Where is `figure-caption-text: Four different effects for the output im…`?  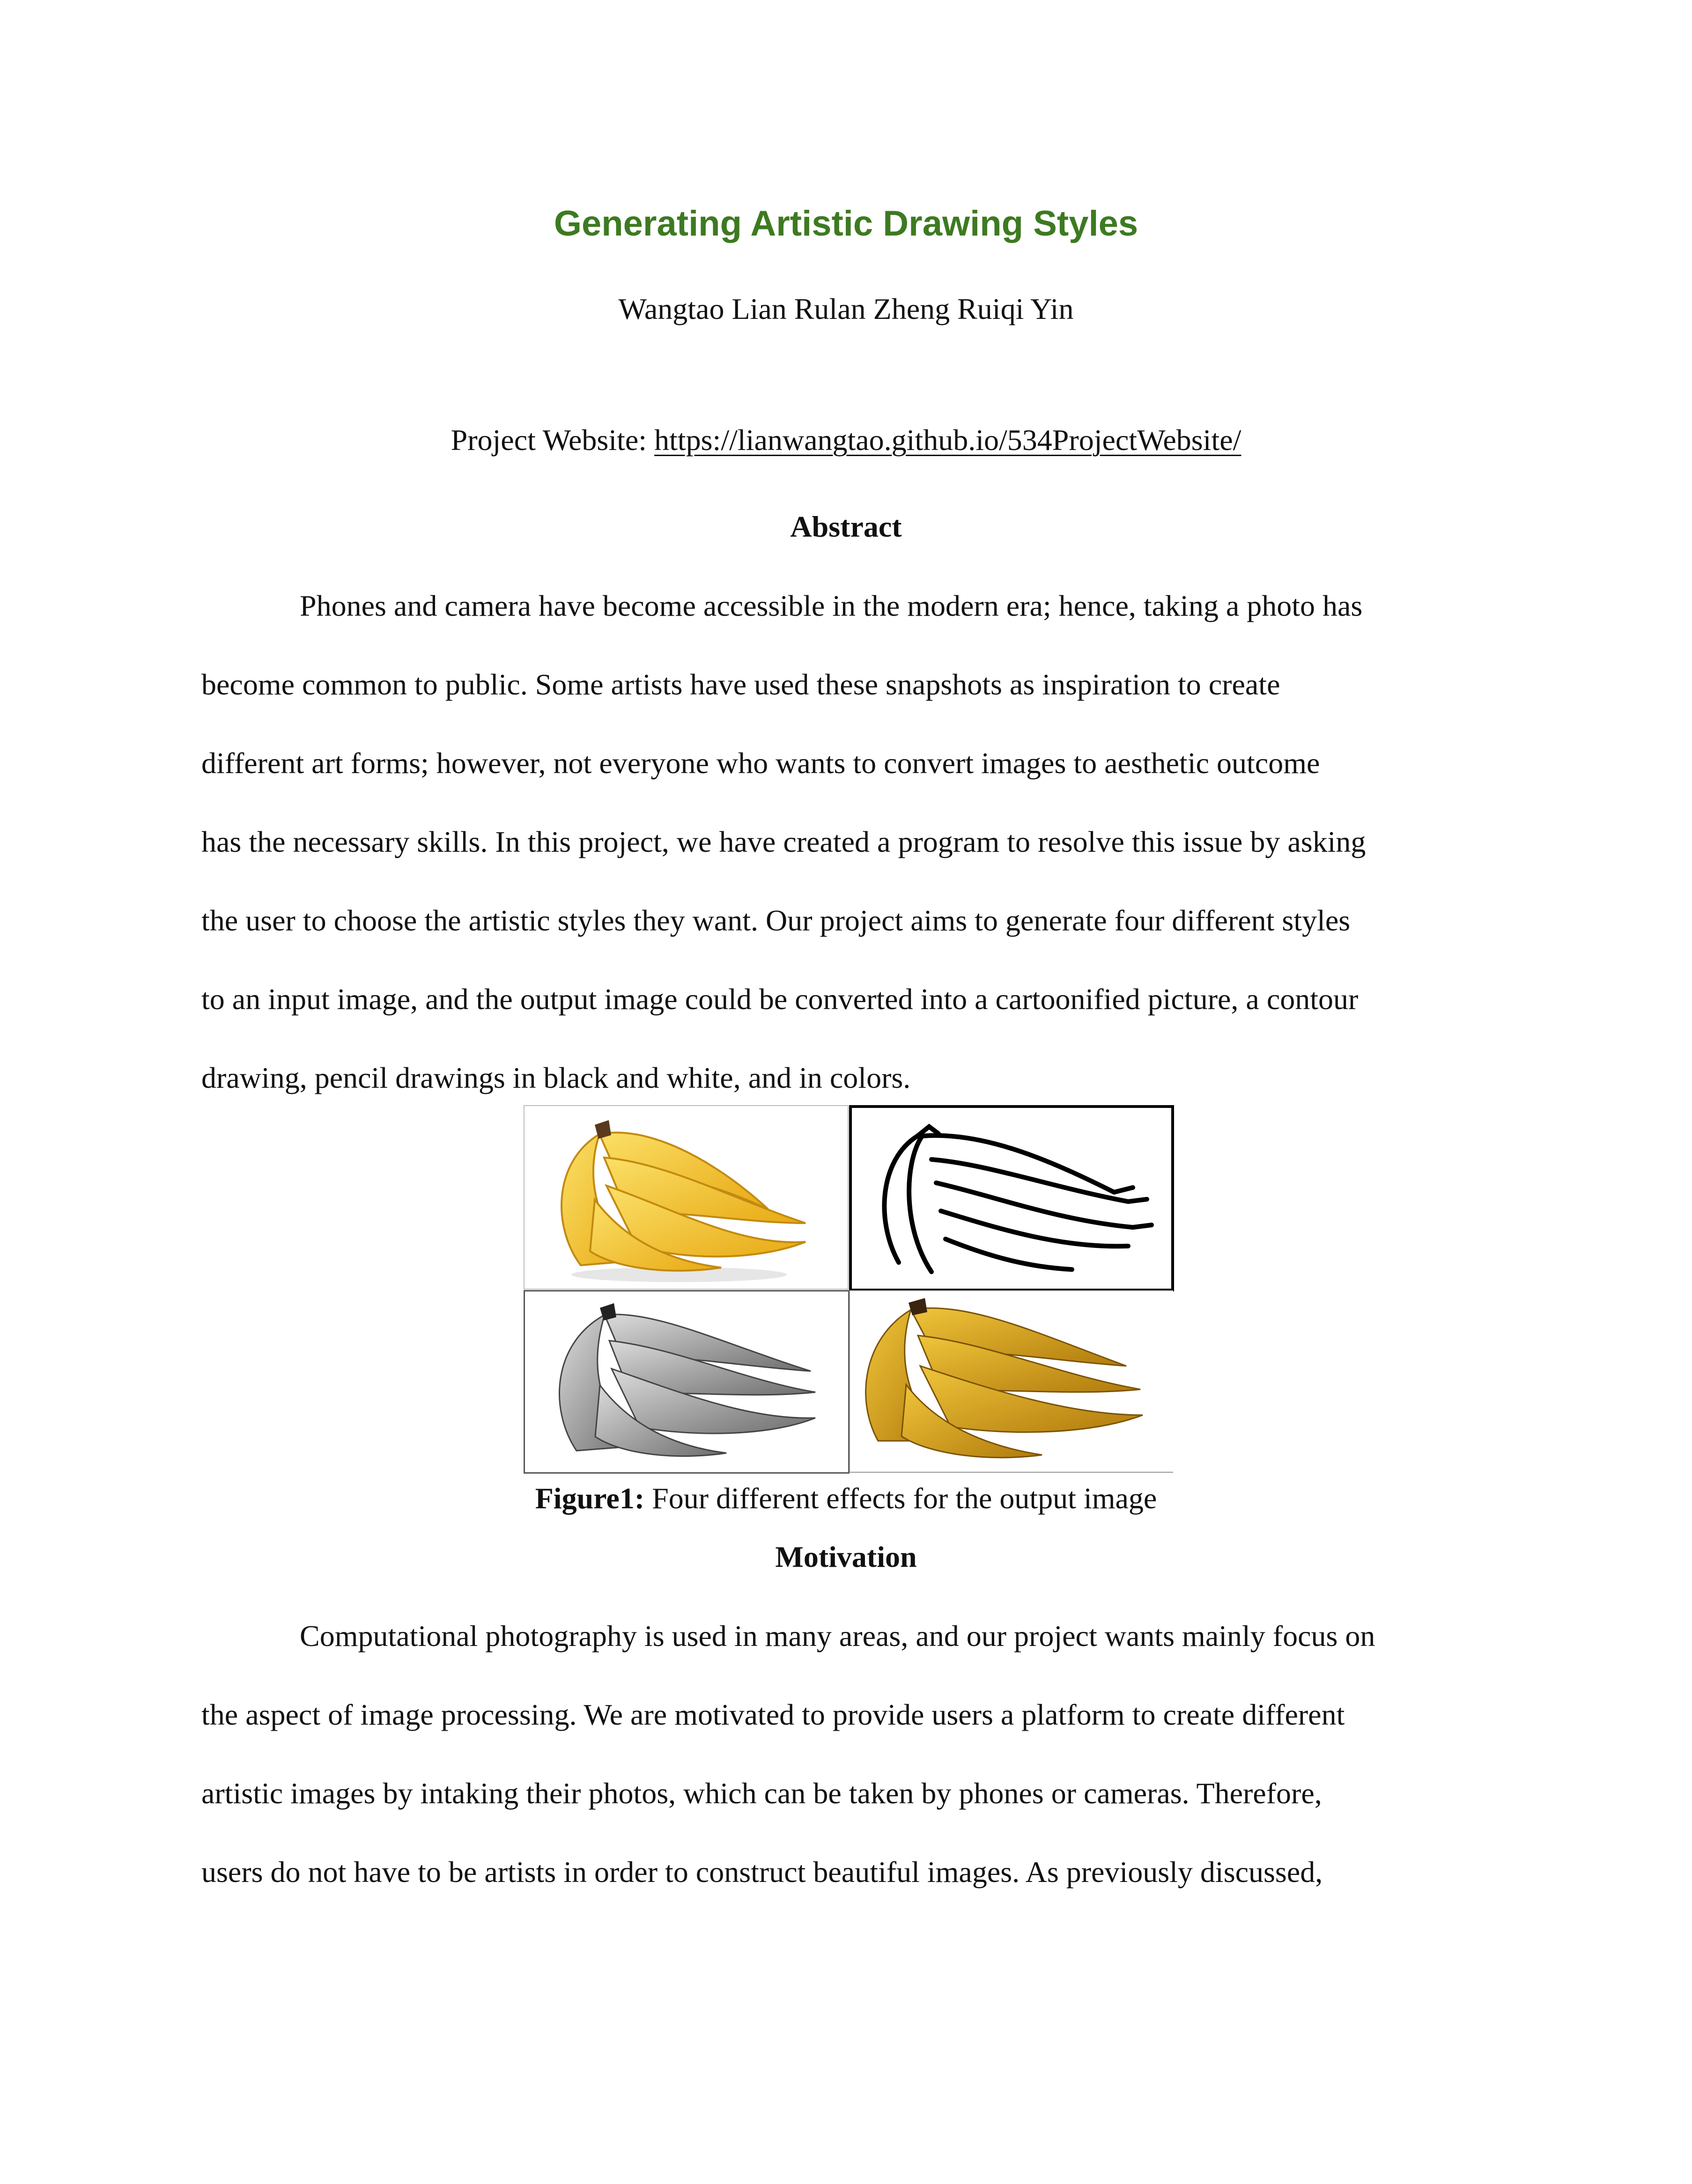 figure-caption-text: Four different effects for the output im… is located at coordinates (900, 1498).